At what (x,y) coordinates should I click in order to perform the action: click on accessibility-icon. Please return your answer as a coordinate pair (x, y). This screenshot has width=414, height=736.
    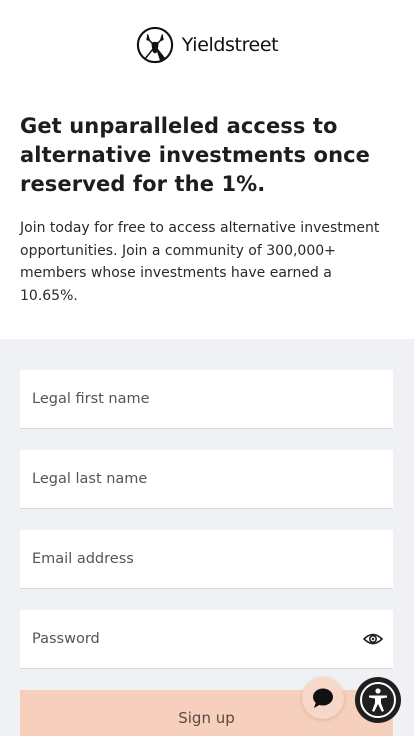
    Looking at the image, I should click on (378, 700).